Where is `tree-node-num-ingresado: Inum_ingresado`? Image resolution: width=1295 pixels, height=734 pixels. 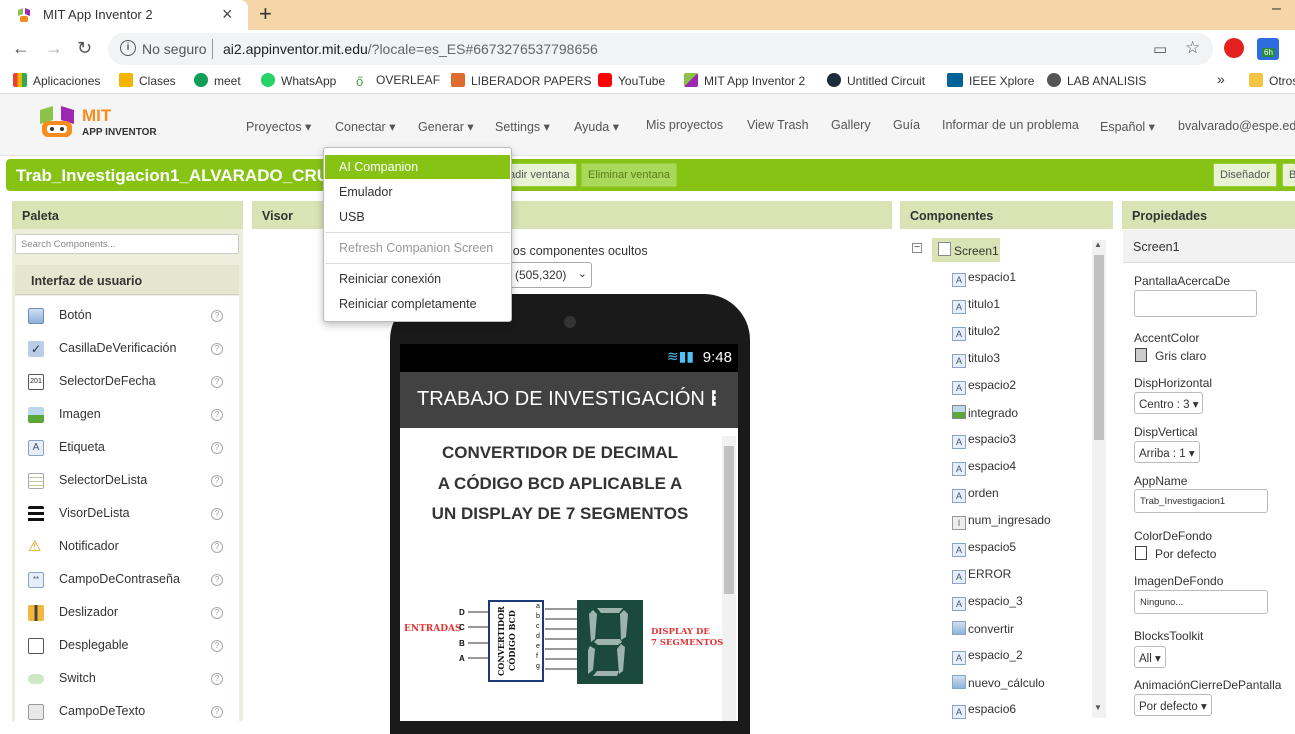 tree-node-num-ingresado: Inum_ingresado is located at coordinates (1001, 523).